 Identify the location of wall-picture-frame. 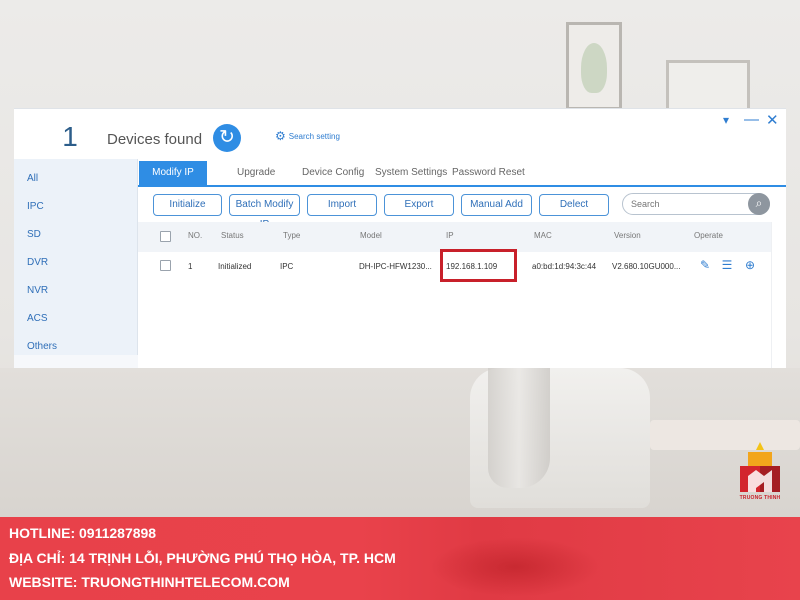
(594, 66).